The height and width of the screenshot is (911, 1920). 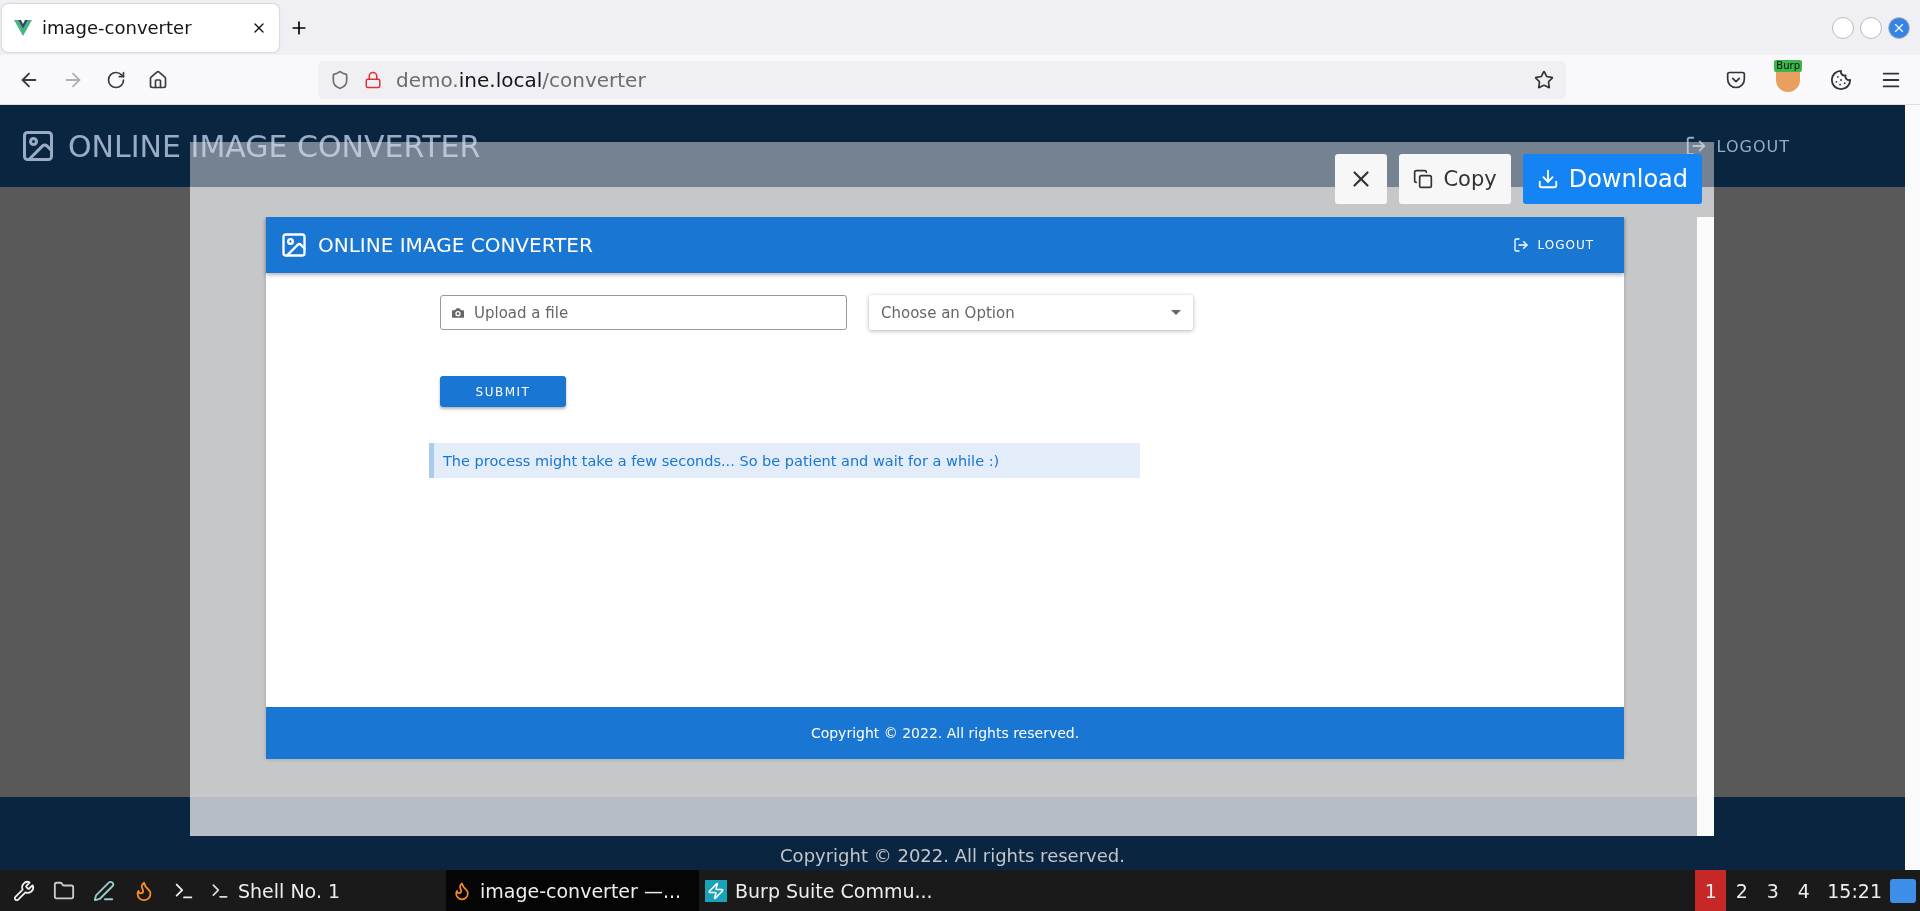 What do you see at coordinates (942, 79) in the screenshot?
I see `address-bar: demo.ine.local/converter` at bounding box center [942, 79].